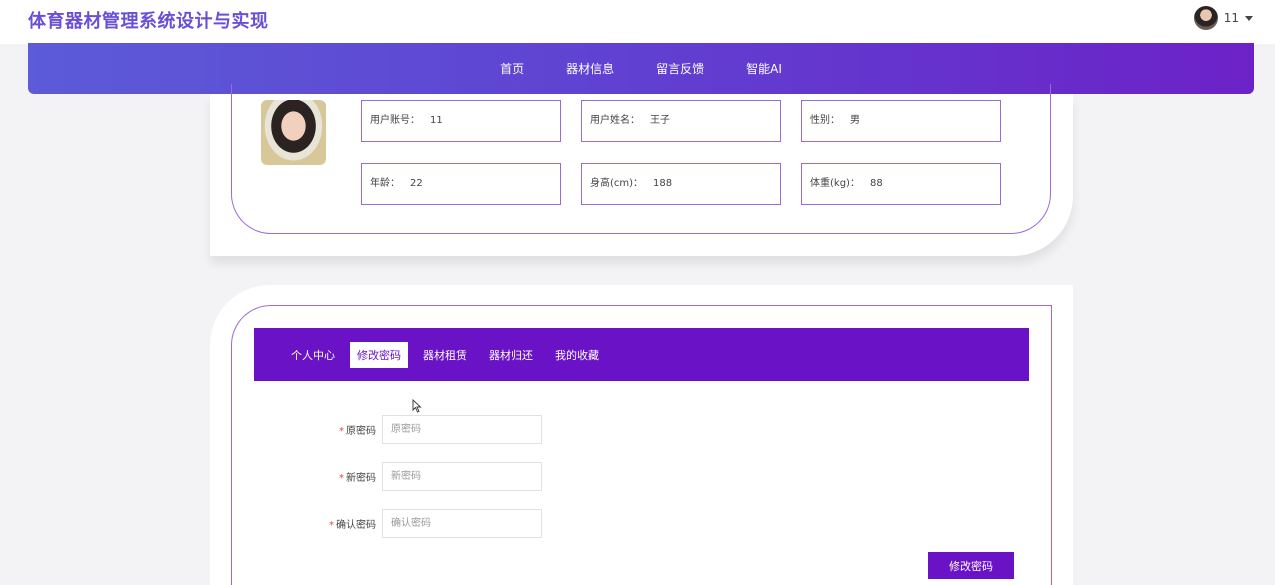 Image resolution: width=1275 pixels, height=585 pixels. Describe the element at coordinates (615, 120) in the screenshot. I see `field-name-label: 用户姓名：` at that location.